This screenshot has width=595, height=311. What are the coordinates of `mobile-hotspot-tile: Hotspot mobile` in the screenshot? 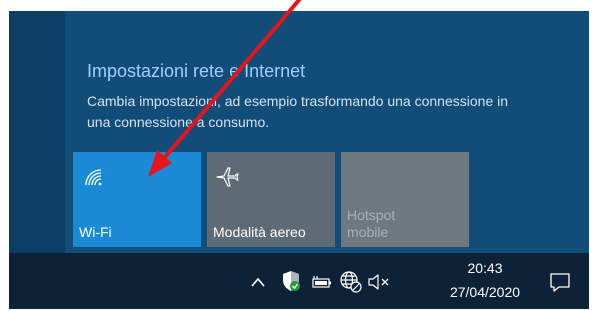 It's located at (405, 199).